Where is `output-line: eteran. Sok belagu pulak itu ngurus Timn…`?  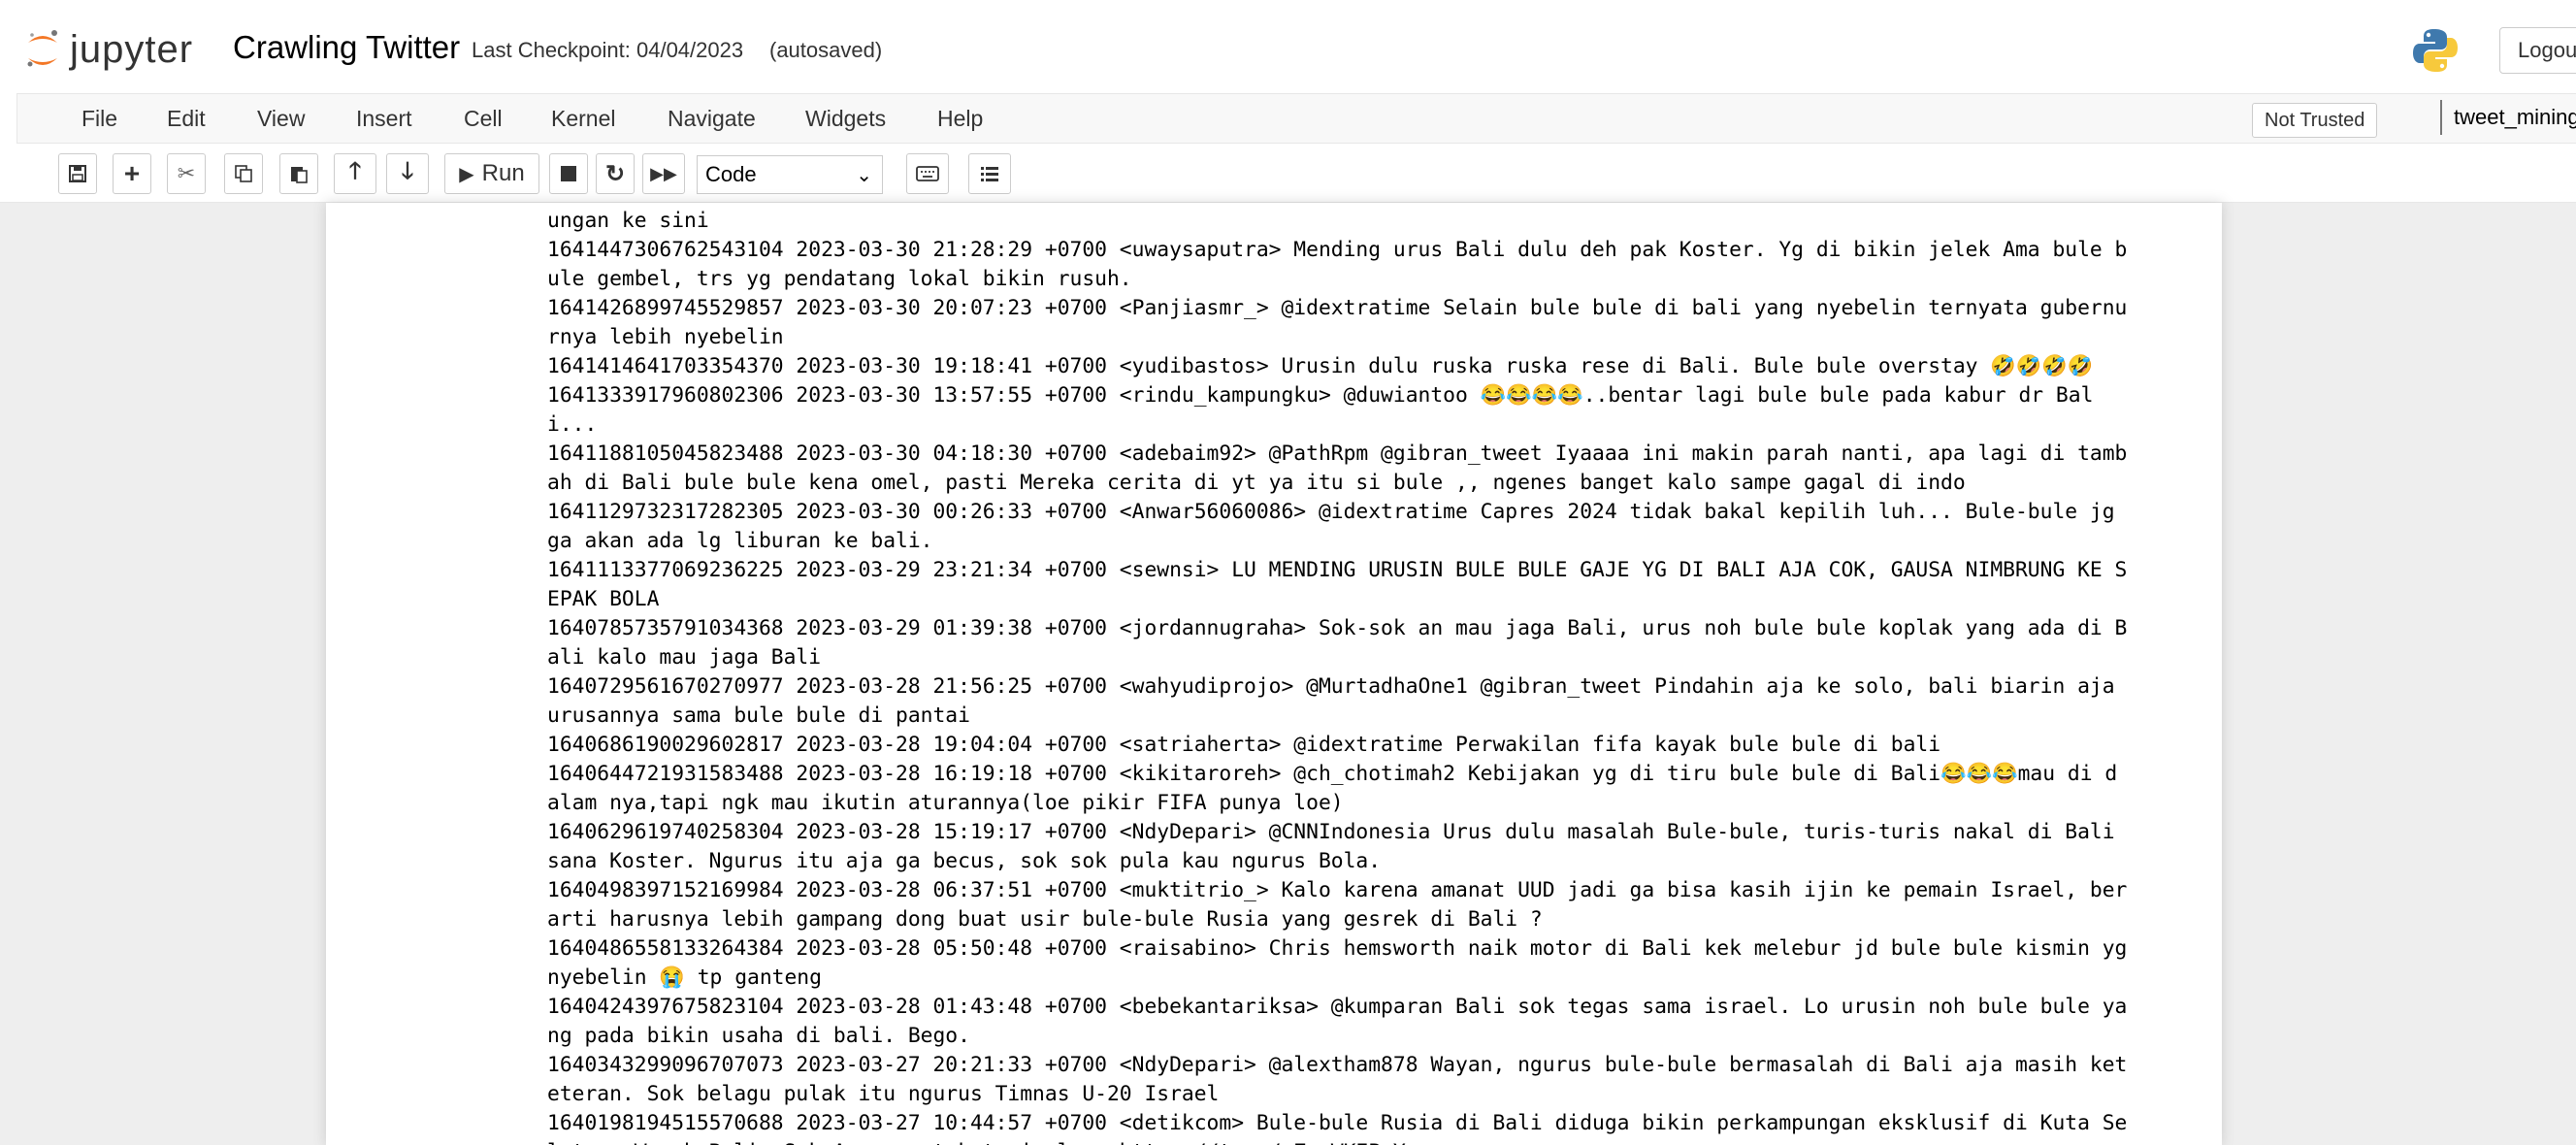 output-line: eteran. Sok belagu pulak itu ngurus Timn… is located at coordinates (884, 1094).